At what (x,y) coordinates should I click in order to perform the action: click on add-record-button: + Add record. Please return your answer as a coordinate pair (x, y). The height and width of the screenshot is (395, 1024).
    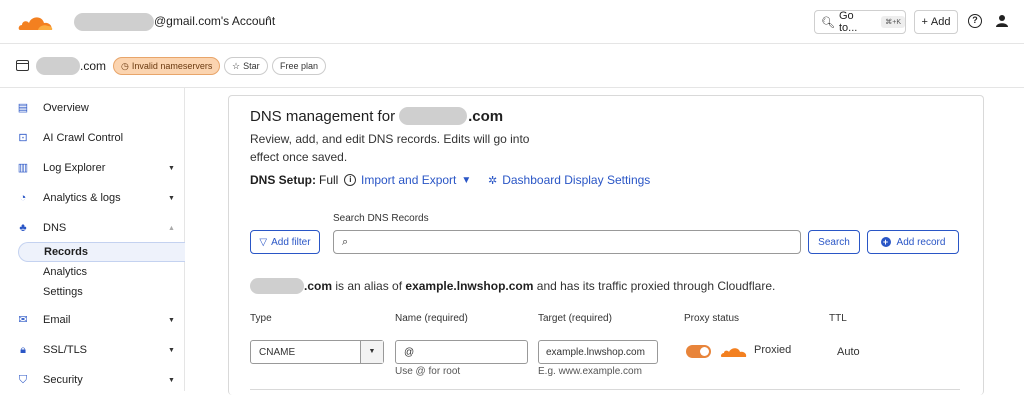
    Looking at the image, I should click on (913, 242).